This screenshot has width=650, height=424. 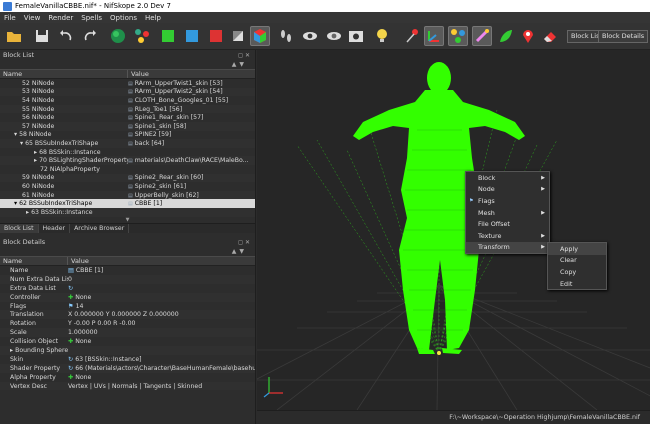 I want to click on details-collapse-icon: ▲▼, so click(x=239, y=251).